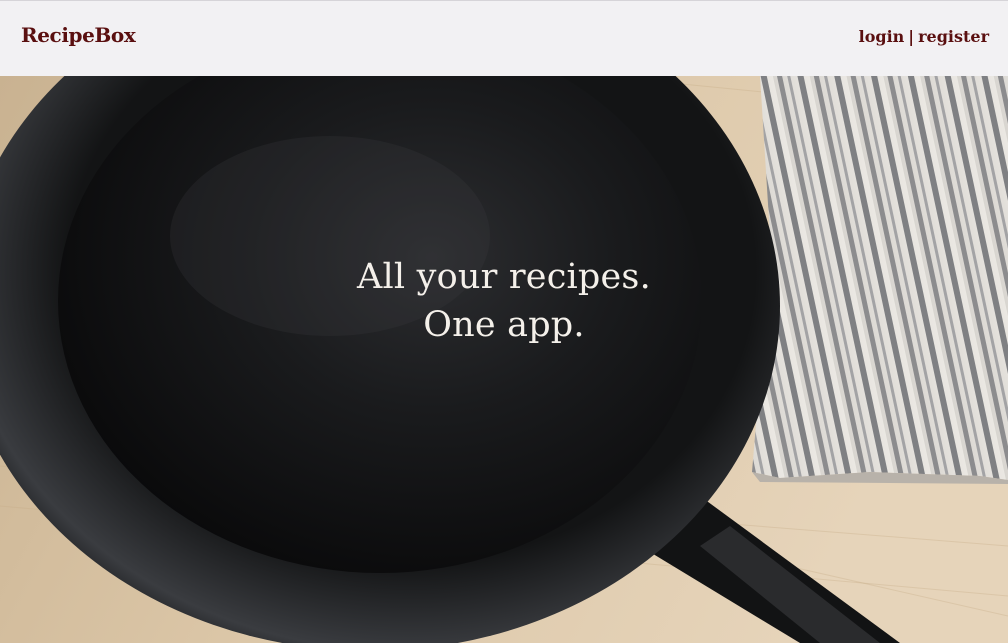 This screenshot has height=643, width=1008. What do you see at coordinates (504, 301) in the screenshot?
I see `hero-tagline: All your recipes. One app.` at bounding box center [504, 301].